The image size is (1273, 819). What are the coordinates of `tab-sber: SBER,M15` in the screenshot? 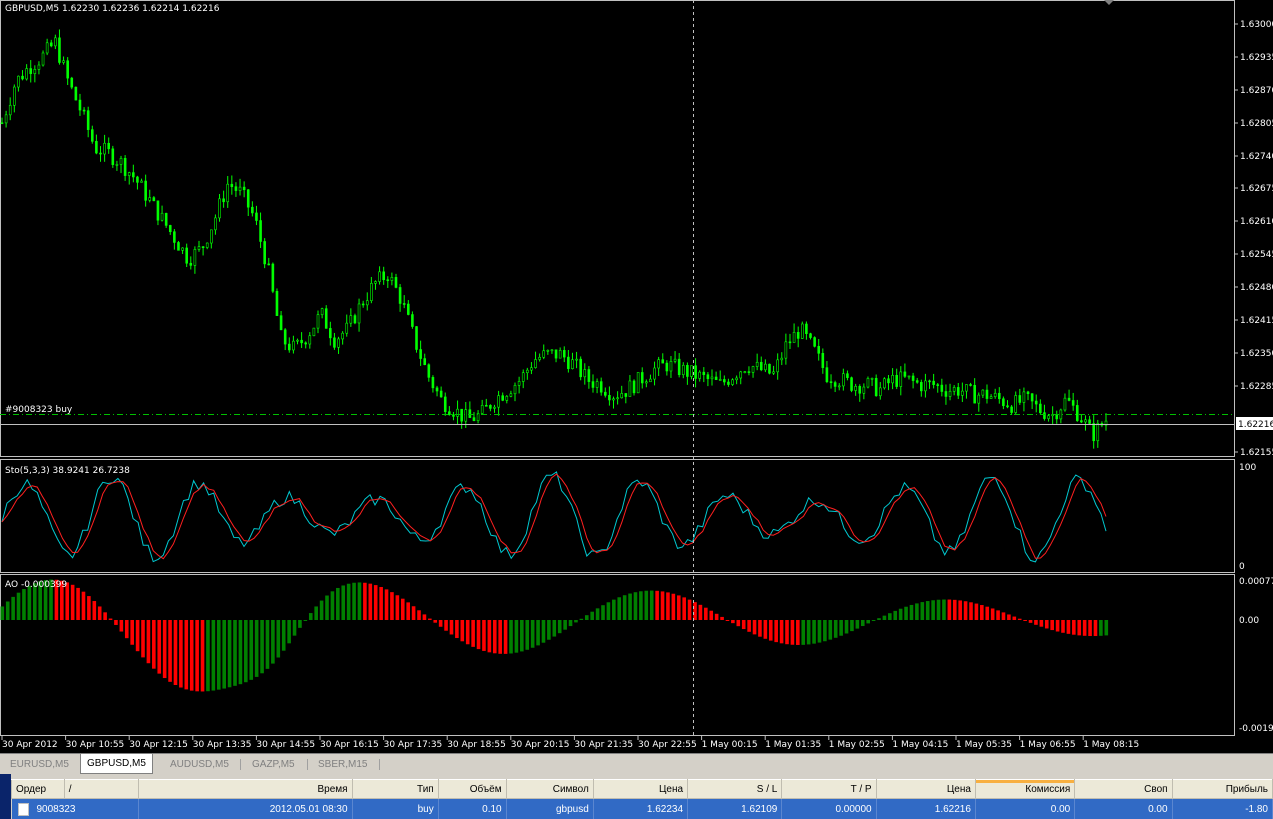 It's located at (342, 764).